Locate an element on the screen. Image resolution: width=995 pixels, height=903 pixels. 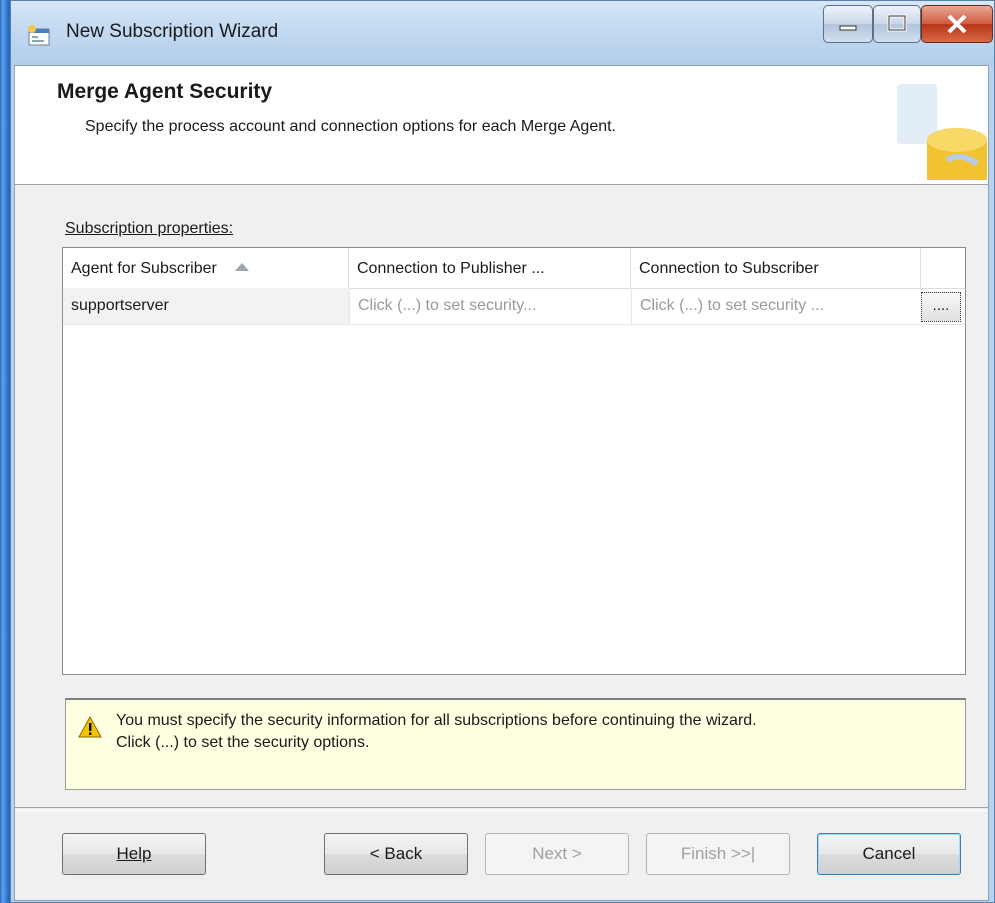
finish-button: Finish >>| is located at coordinates (718, 854).